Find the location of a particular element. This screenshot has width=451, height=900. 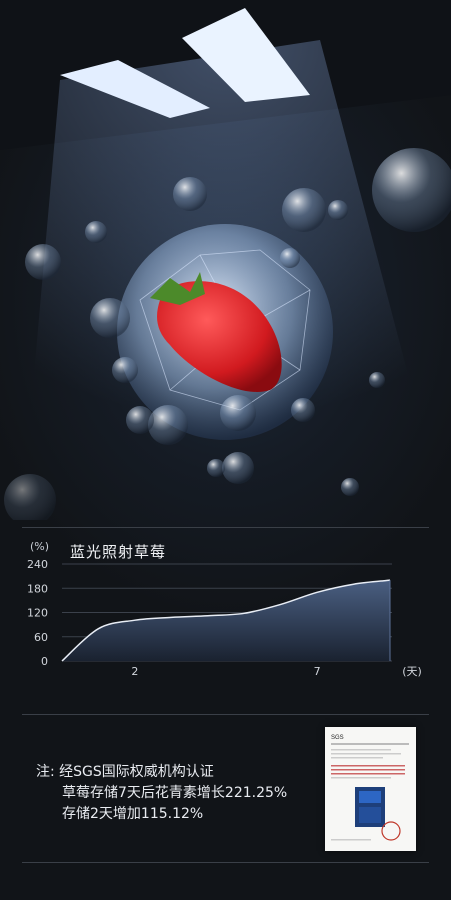

x-tick-label: 2 is located at coordinates (134, 671).